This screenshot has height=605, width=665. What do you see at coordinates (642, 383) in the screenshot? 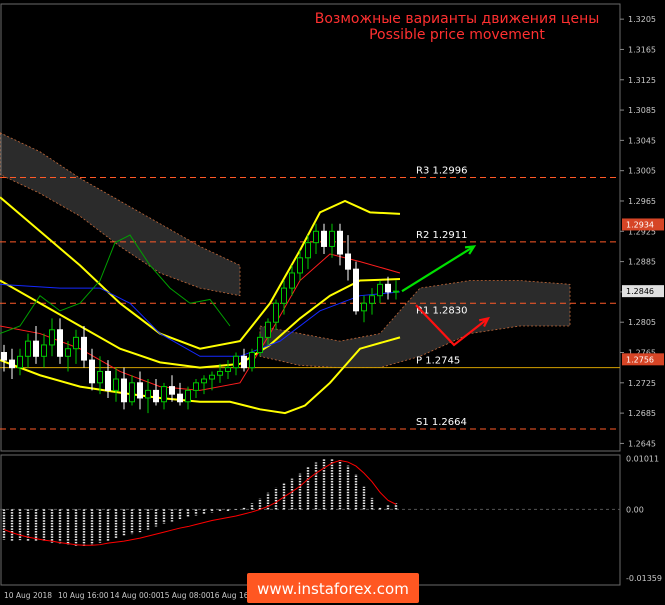
I see `y-tick-label: 1.2725` at bounding box center [642, 383].